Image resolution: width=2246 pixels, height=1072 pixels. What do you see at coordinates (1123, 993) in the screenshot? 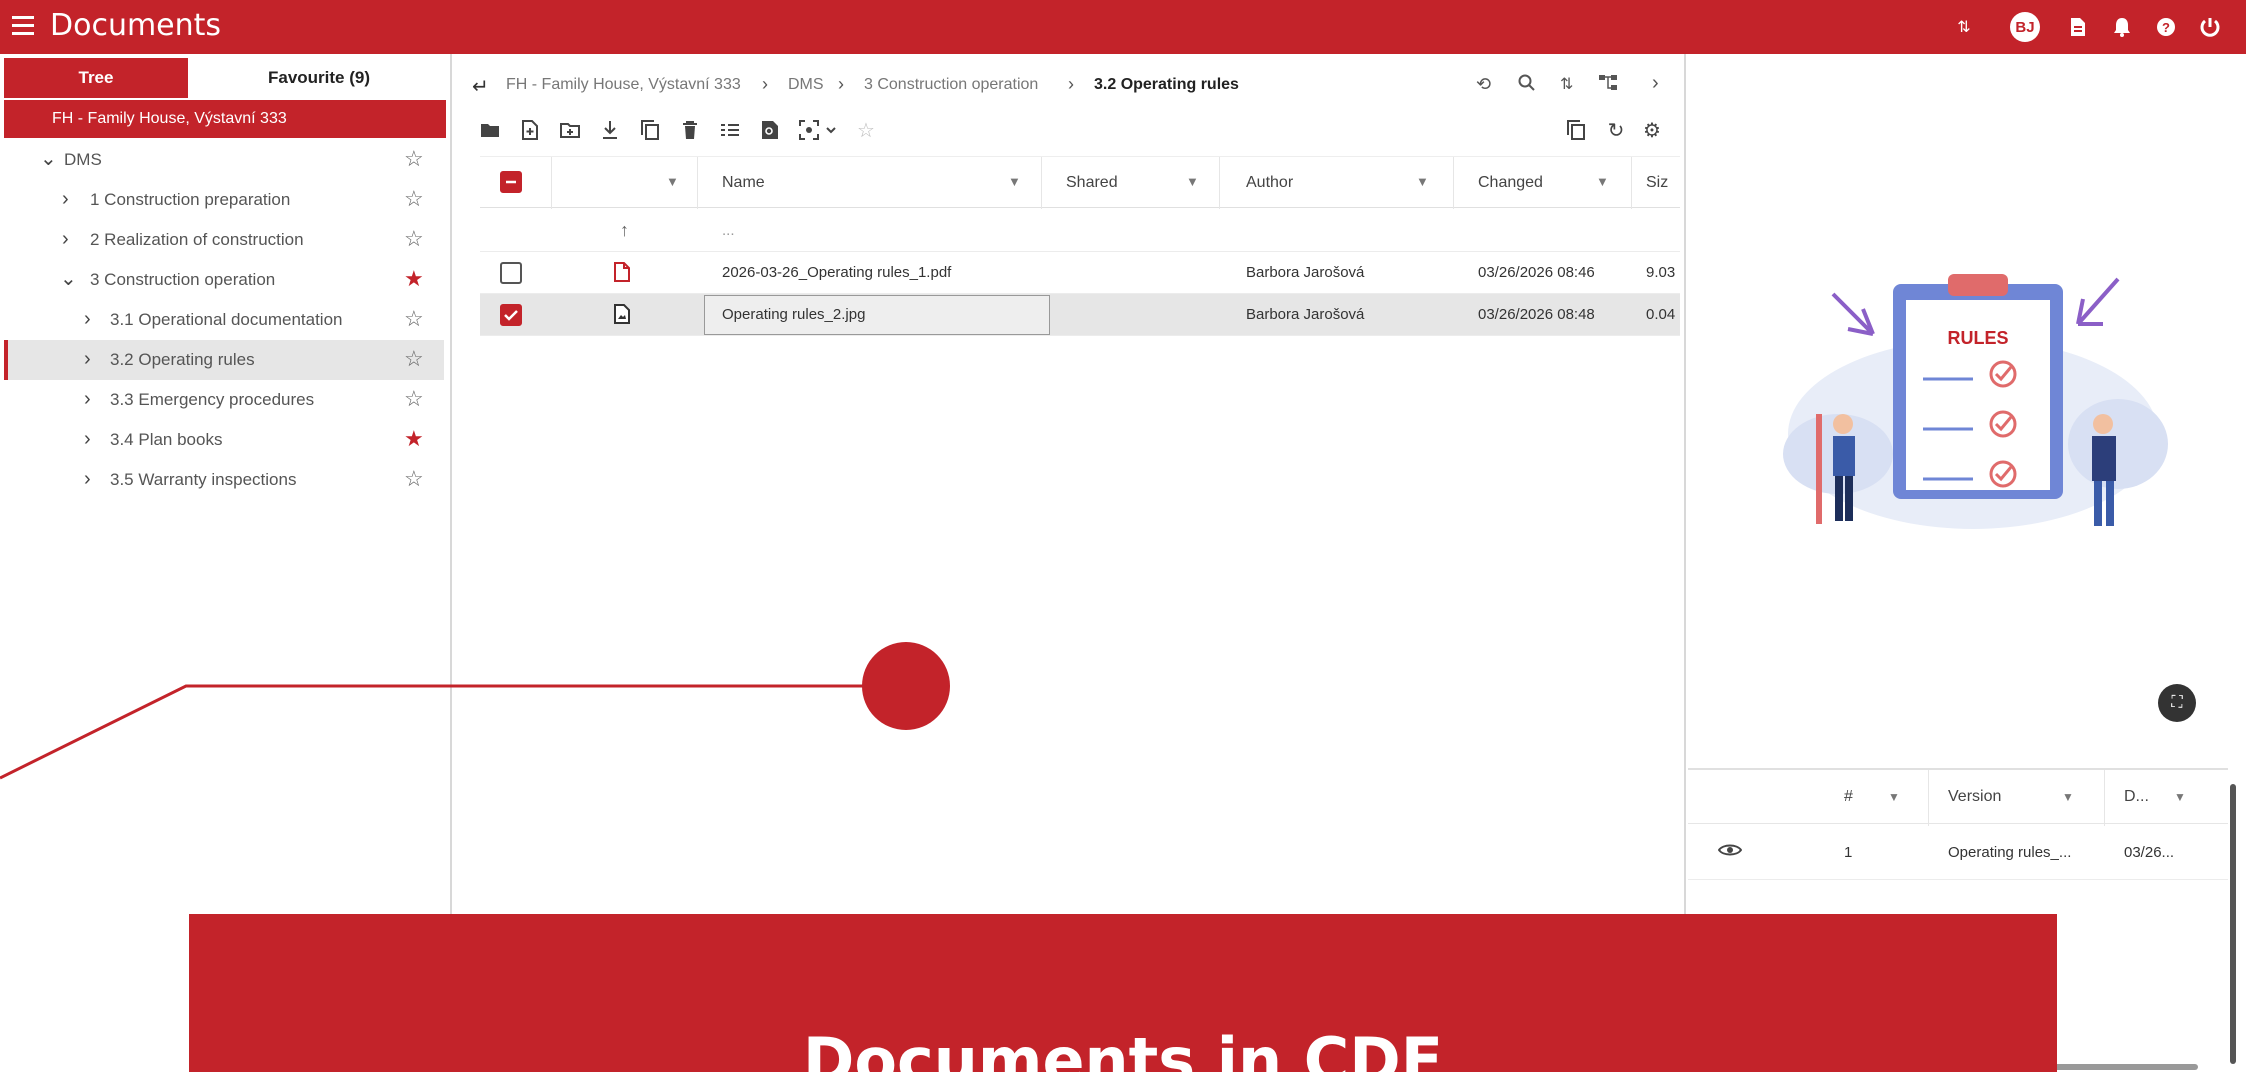
I see `caption-banner: Documents in CDE` at bounding box center [1123, 993].